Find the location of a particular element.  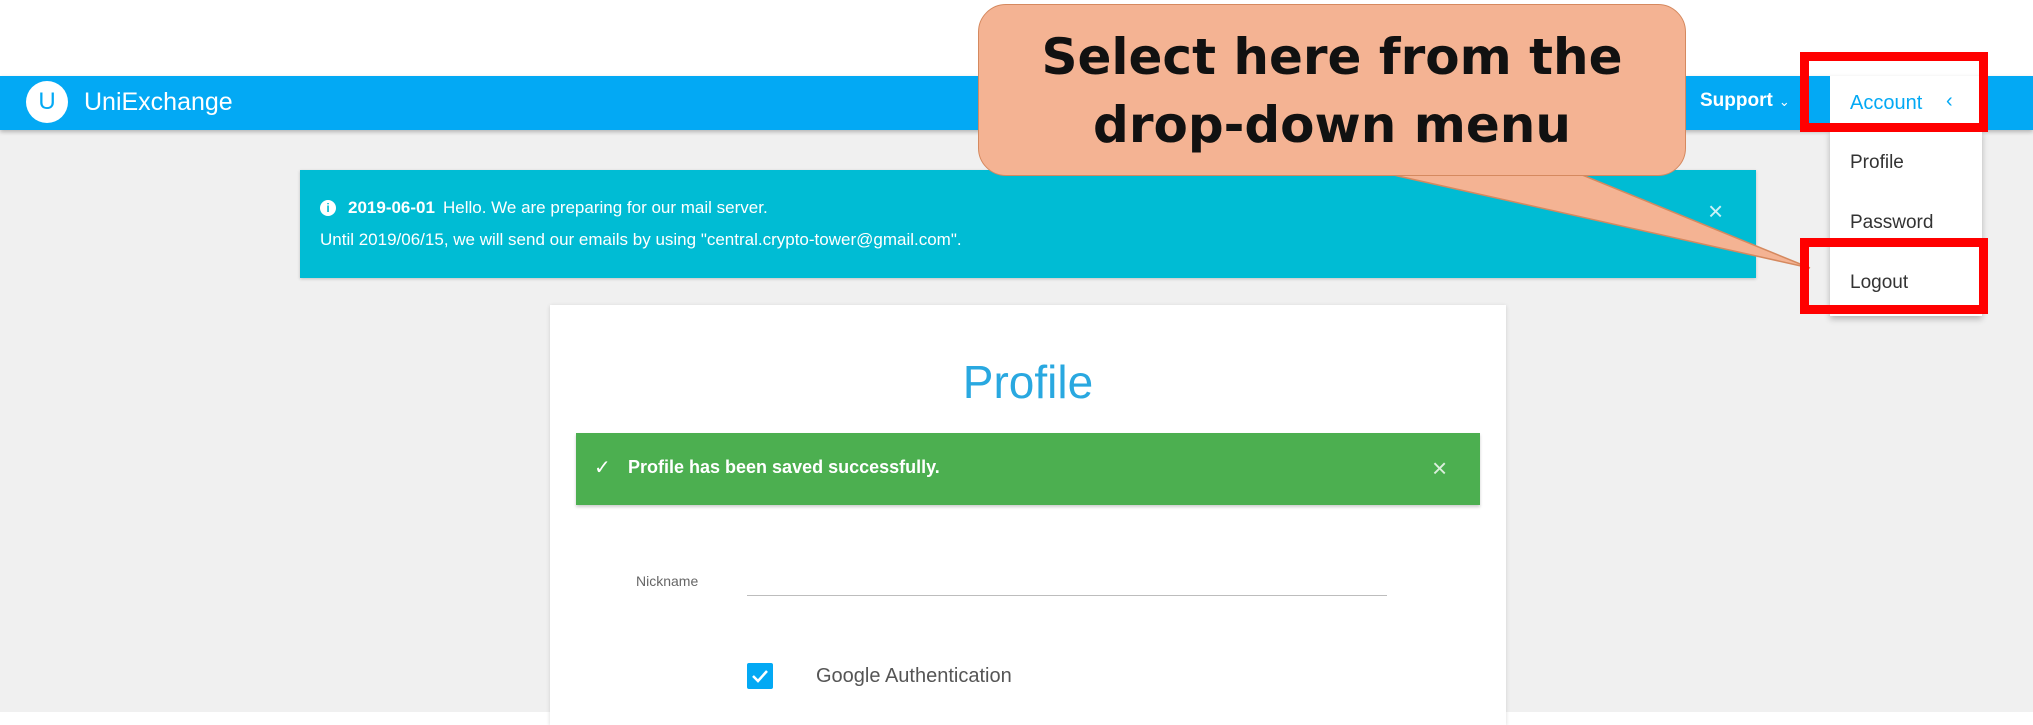

google-auth-checkbox is located at coordinates (760, 676).